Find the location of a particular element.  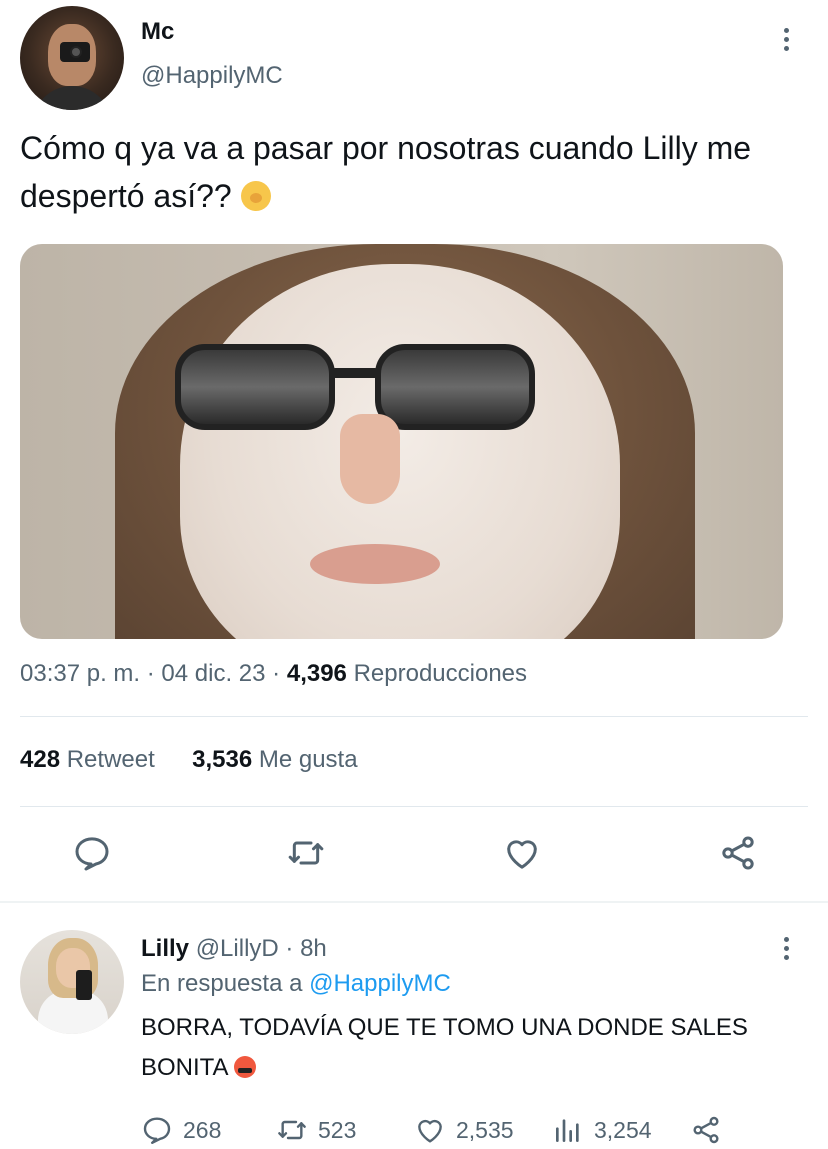

yawning-face-emoji-icon is located at coordinates (255, 196).